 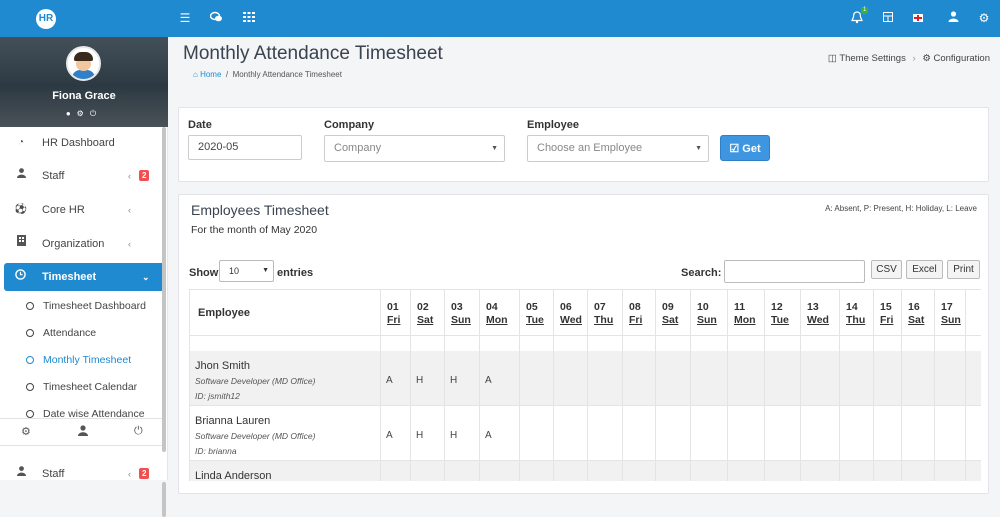 I want to click on page-length-value: 10, so click(x=234, y=271).